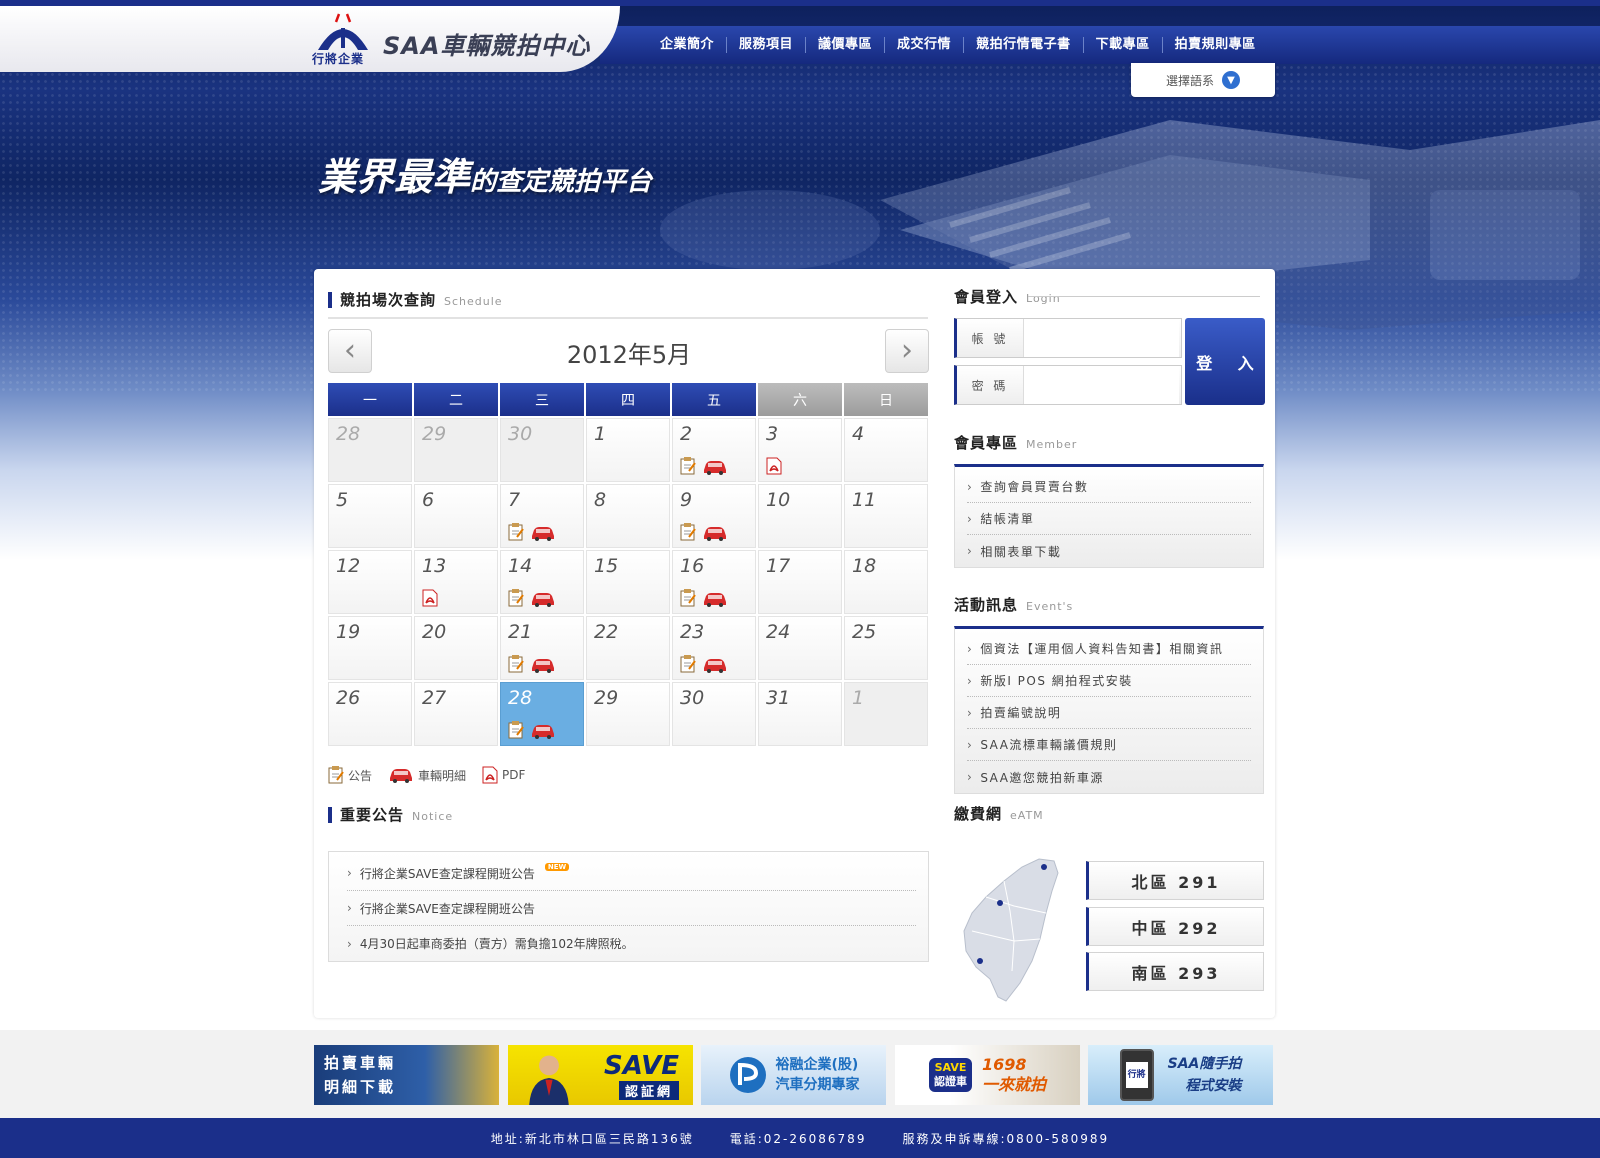  I want to click on nav-item-rules: 拍賣規則專區, so click(1215, 45).